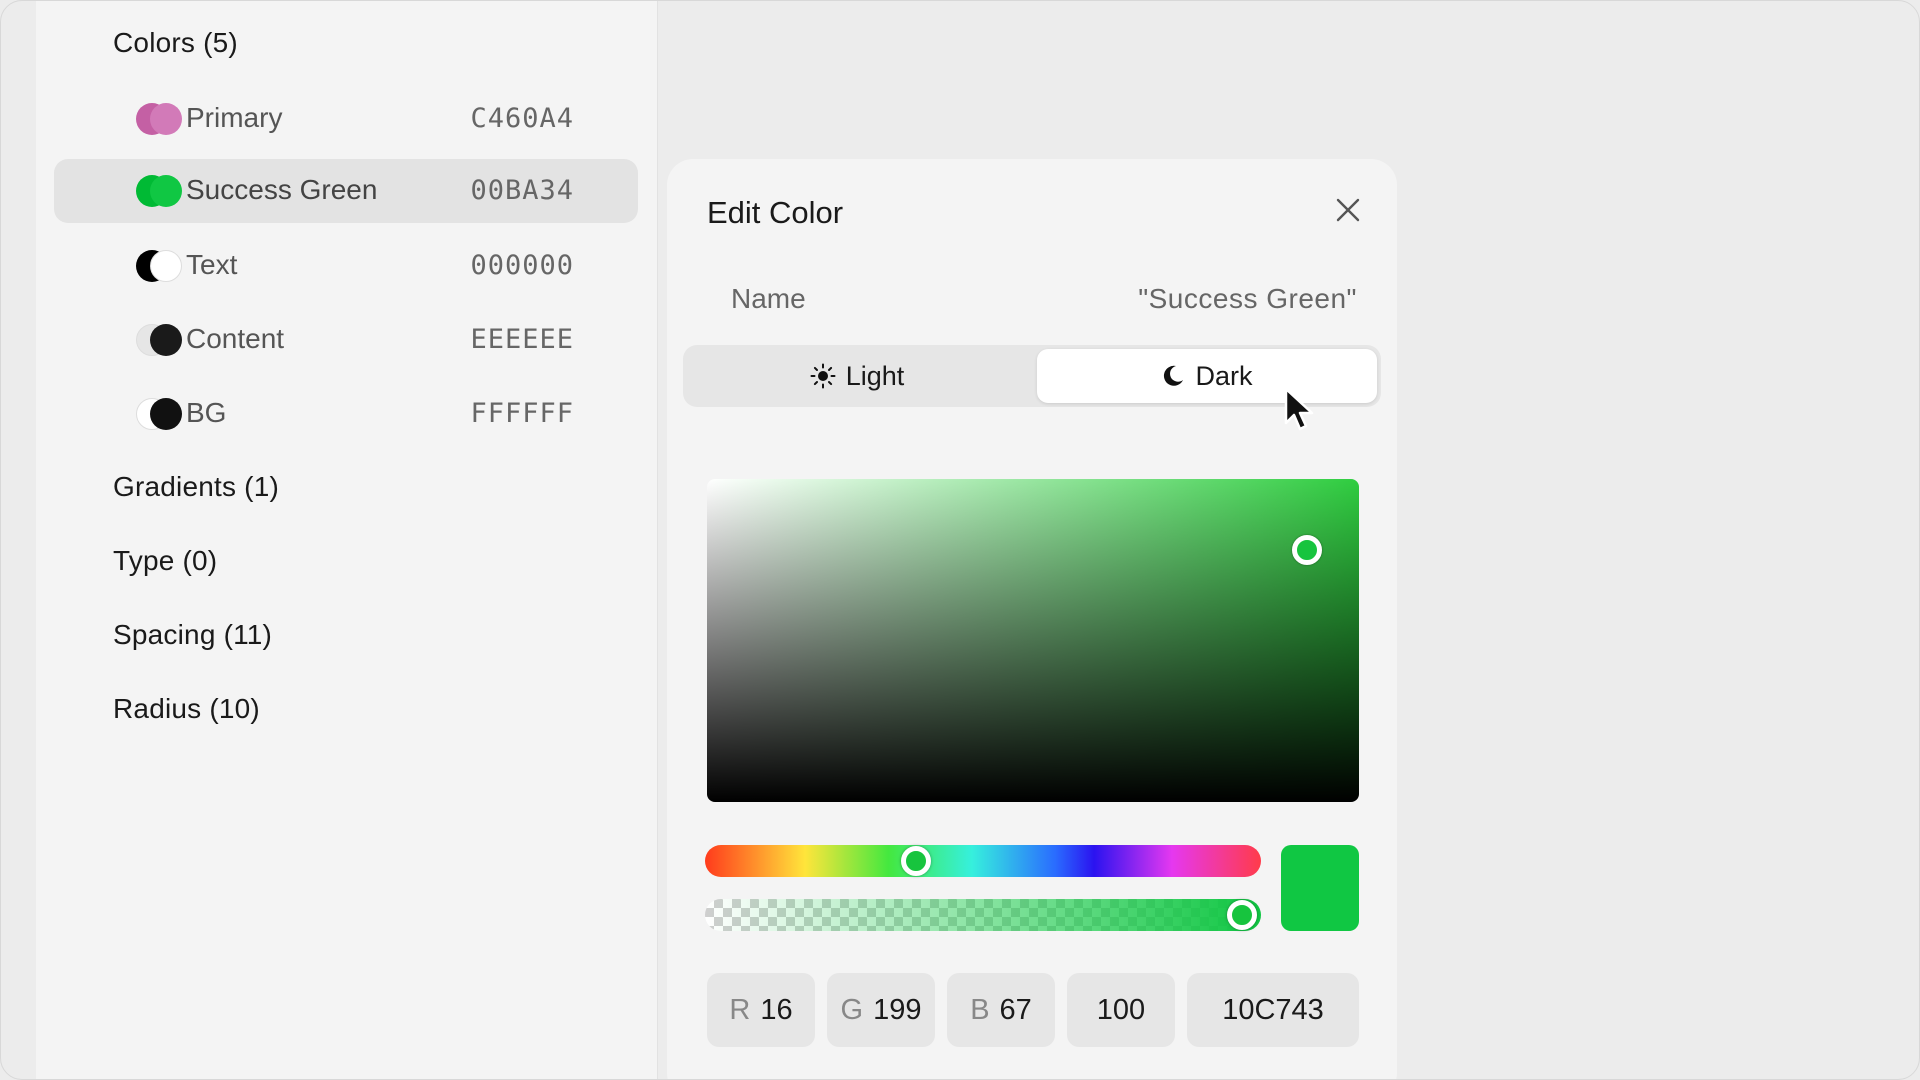 The image size is (1920, 1080). I want to click on alpha-slider-handle, so click(1242, 915).